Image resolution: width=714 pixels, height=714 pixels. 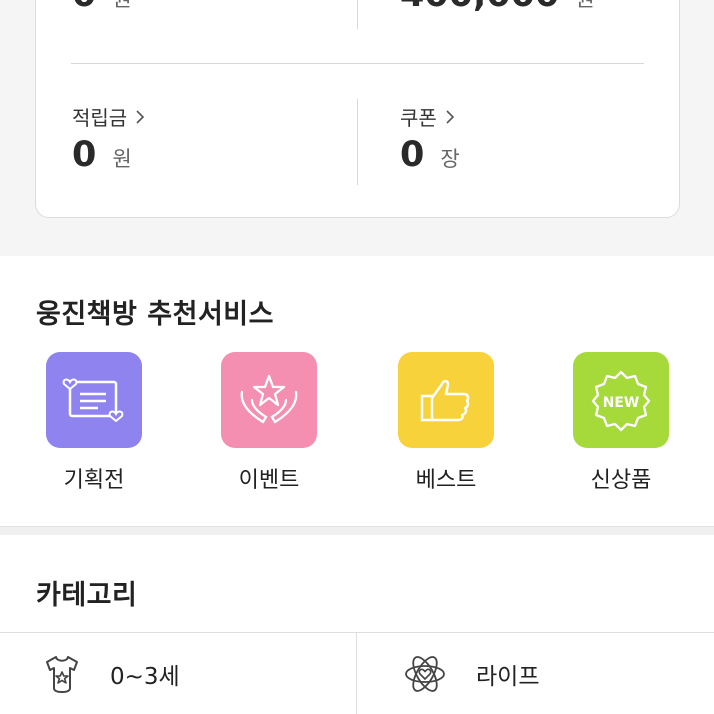 I want to click on top-left-stat: 0 원, so click(x=102, y=7).